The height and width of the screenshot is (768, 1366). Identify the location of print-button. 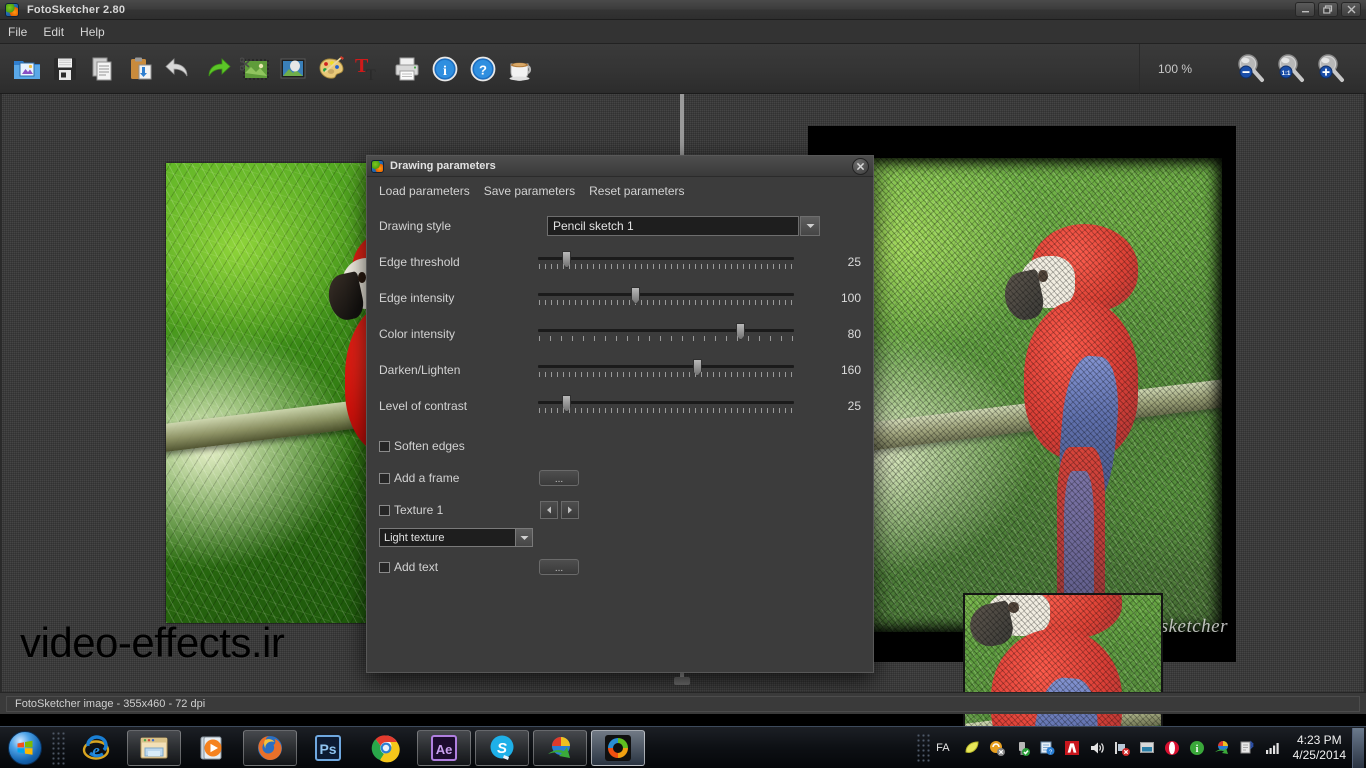
(407, 69).